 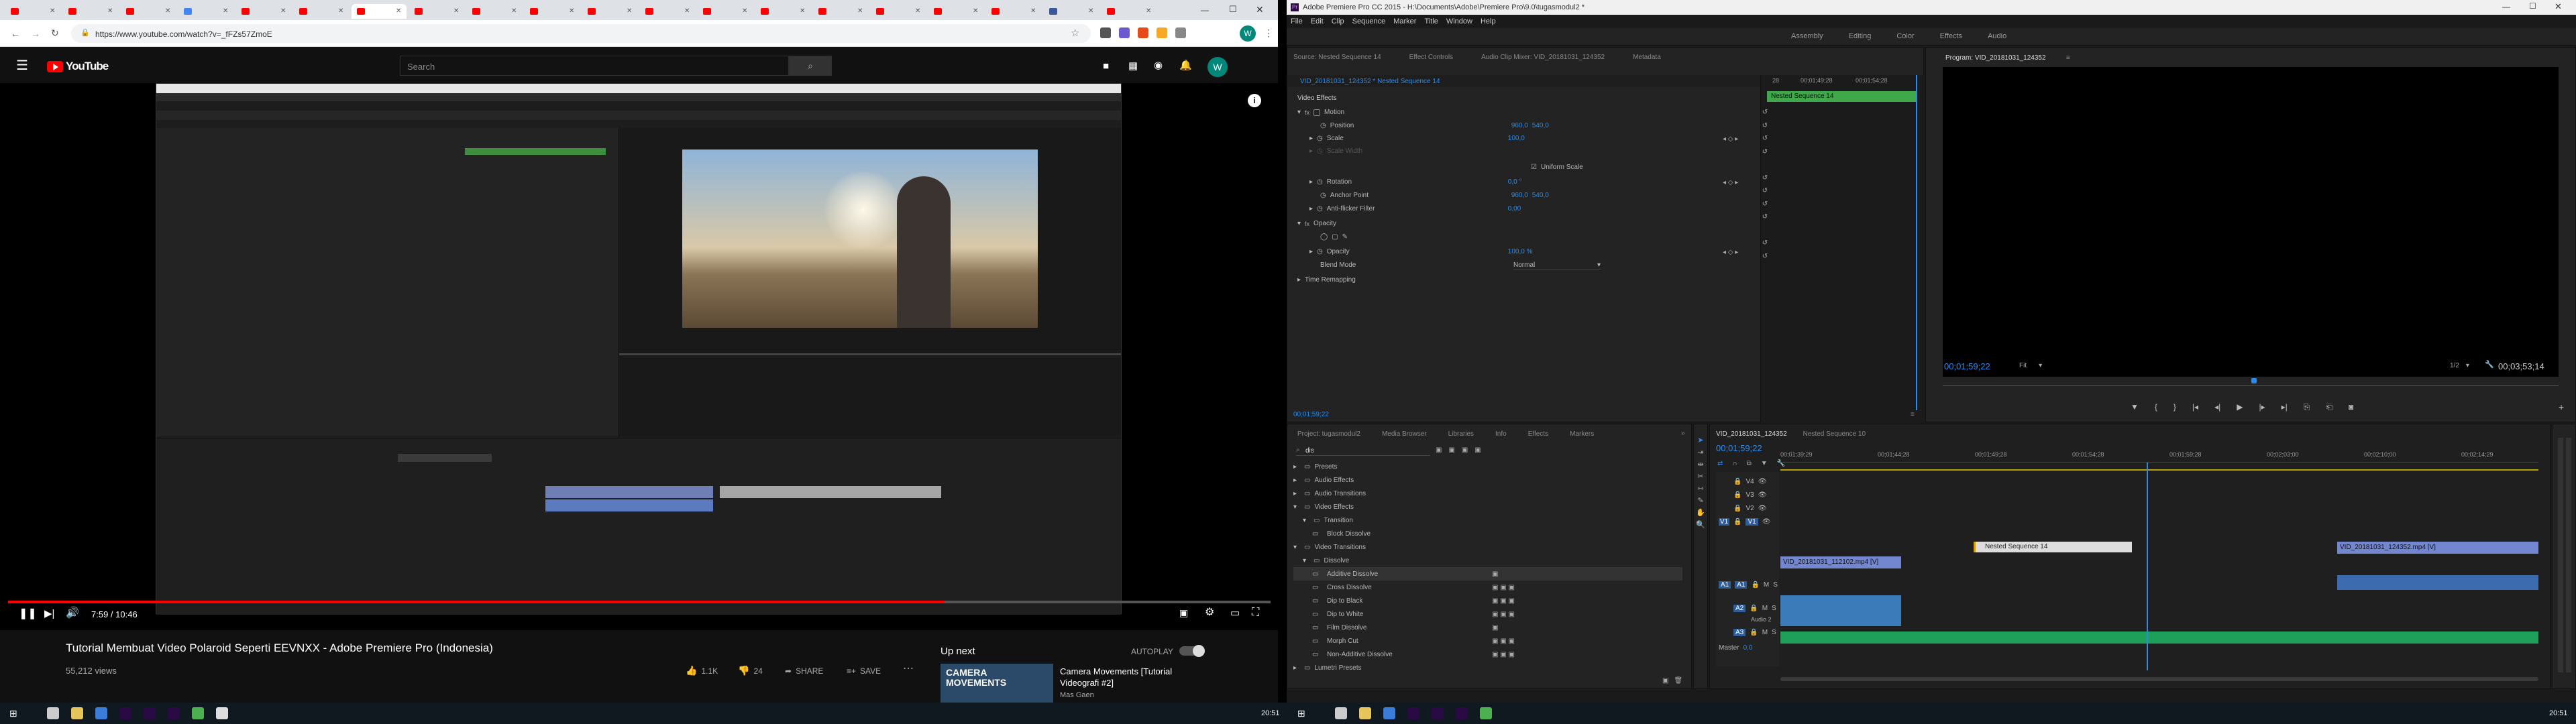 I want to click on effects-tree-item: ▭ Film Dissolve ▣, so click(x=1487, y=627).